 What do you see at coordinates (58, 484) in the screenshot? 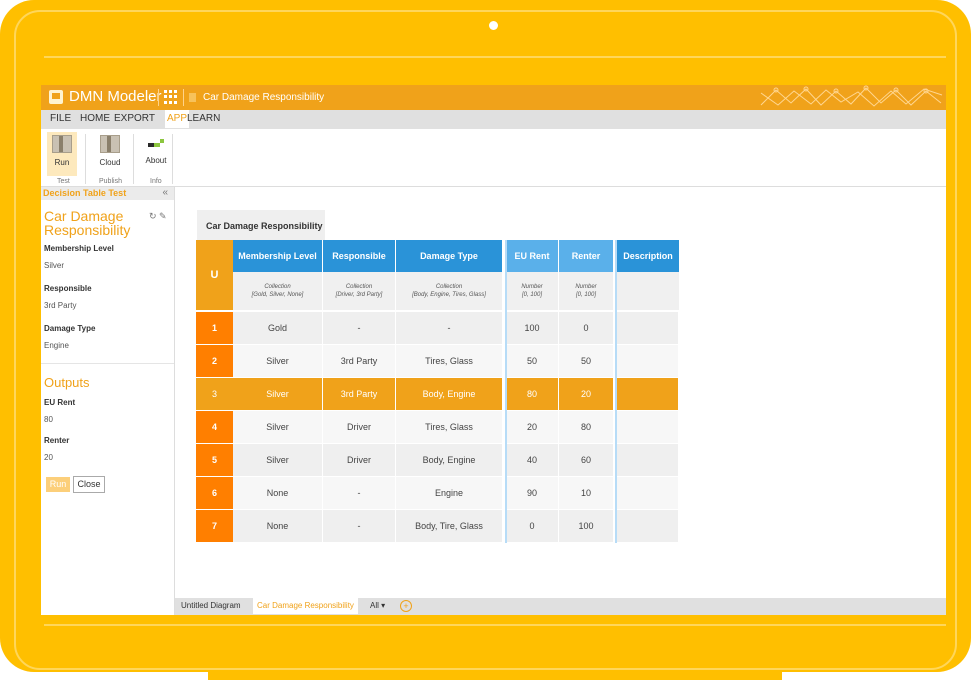
I see `run-test-button: Run` at bounding box center [58, 484].